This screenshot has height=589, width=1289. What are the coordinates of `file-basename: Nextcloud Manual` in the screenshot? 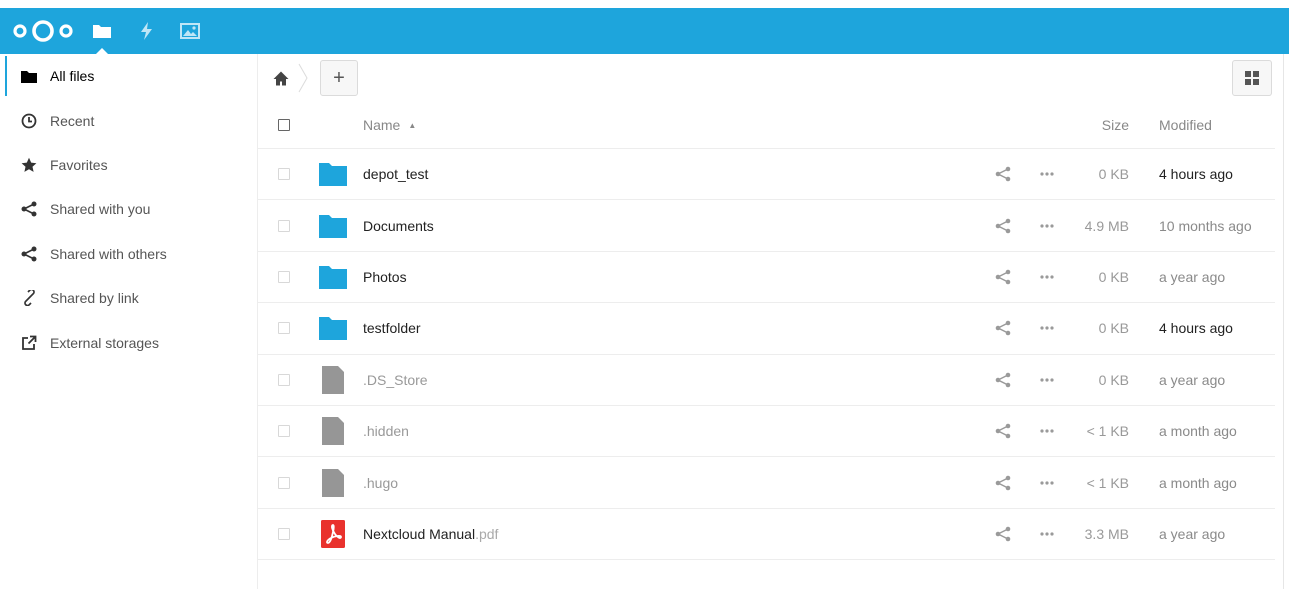 It's located at (419, 533).